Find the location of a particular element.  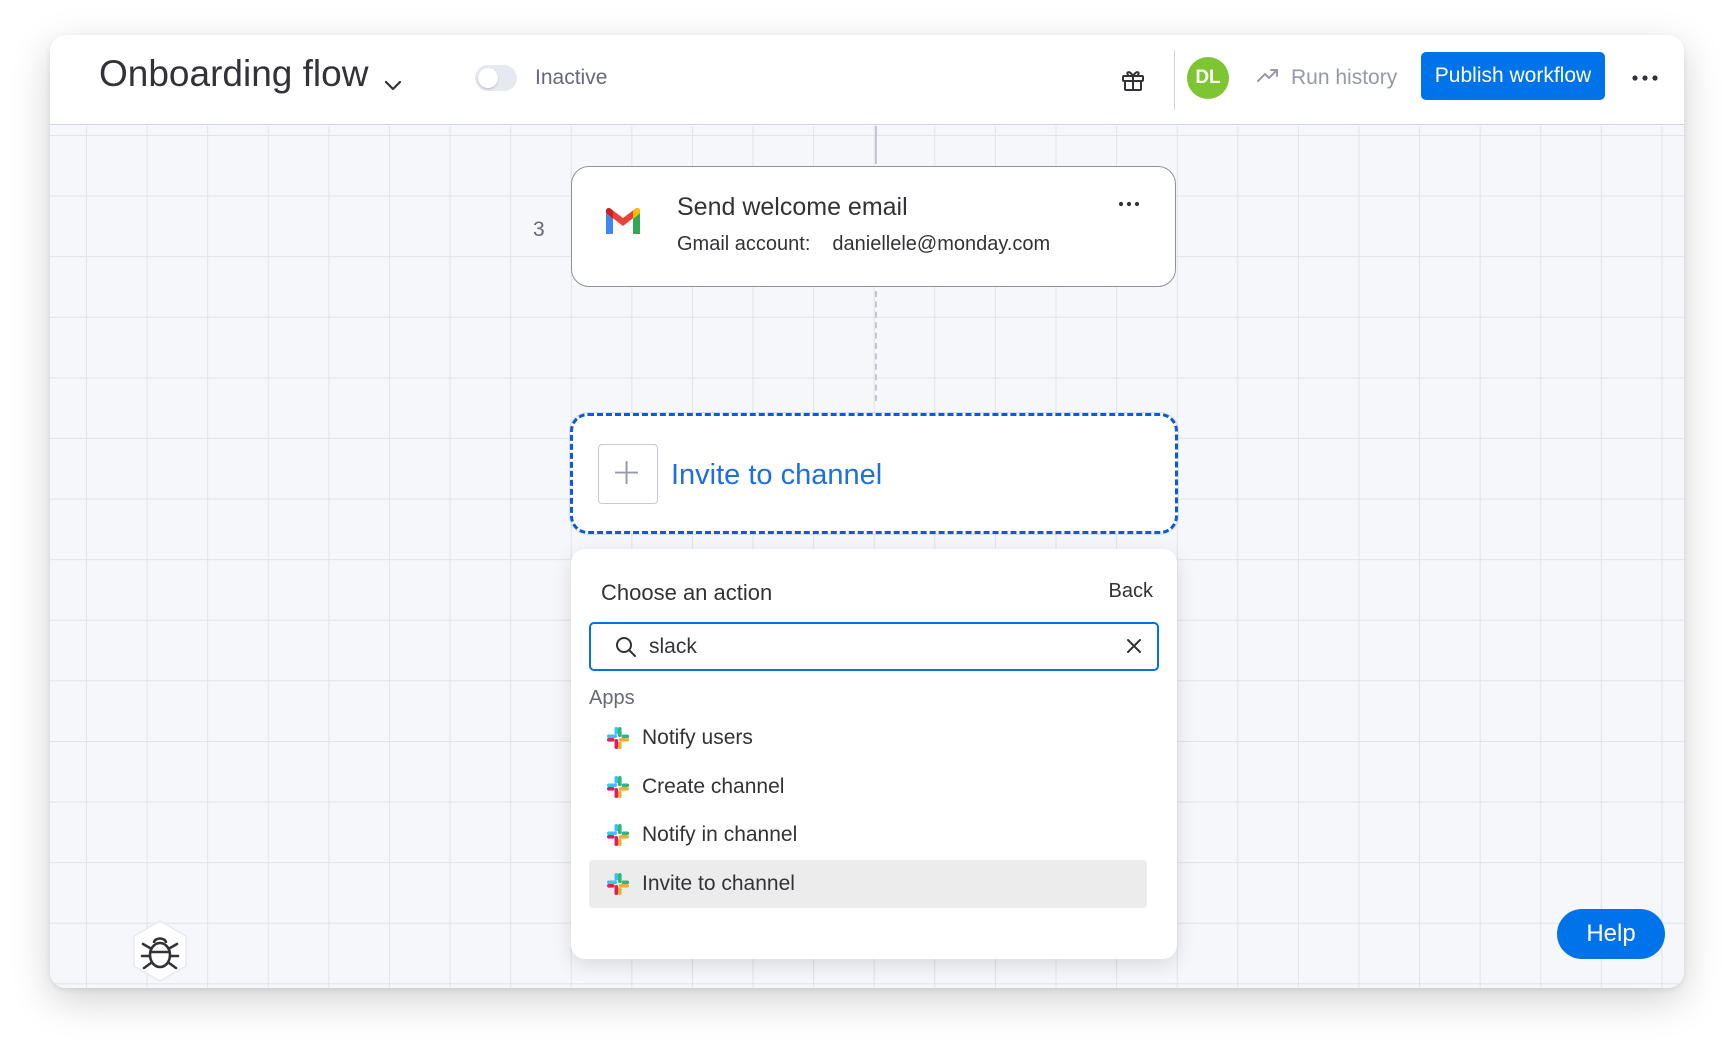

help-button: Help is located at coordinates (1611, 934).